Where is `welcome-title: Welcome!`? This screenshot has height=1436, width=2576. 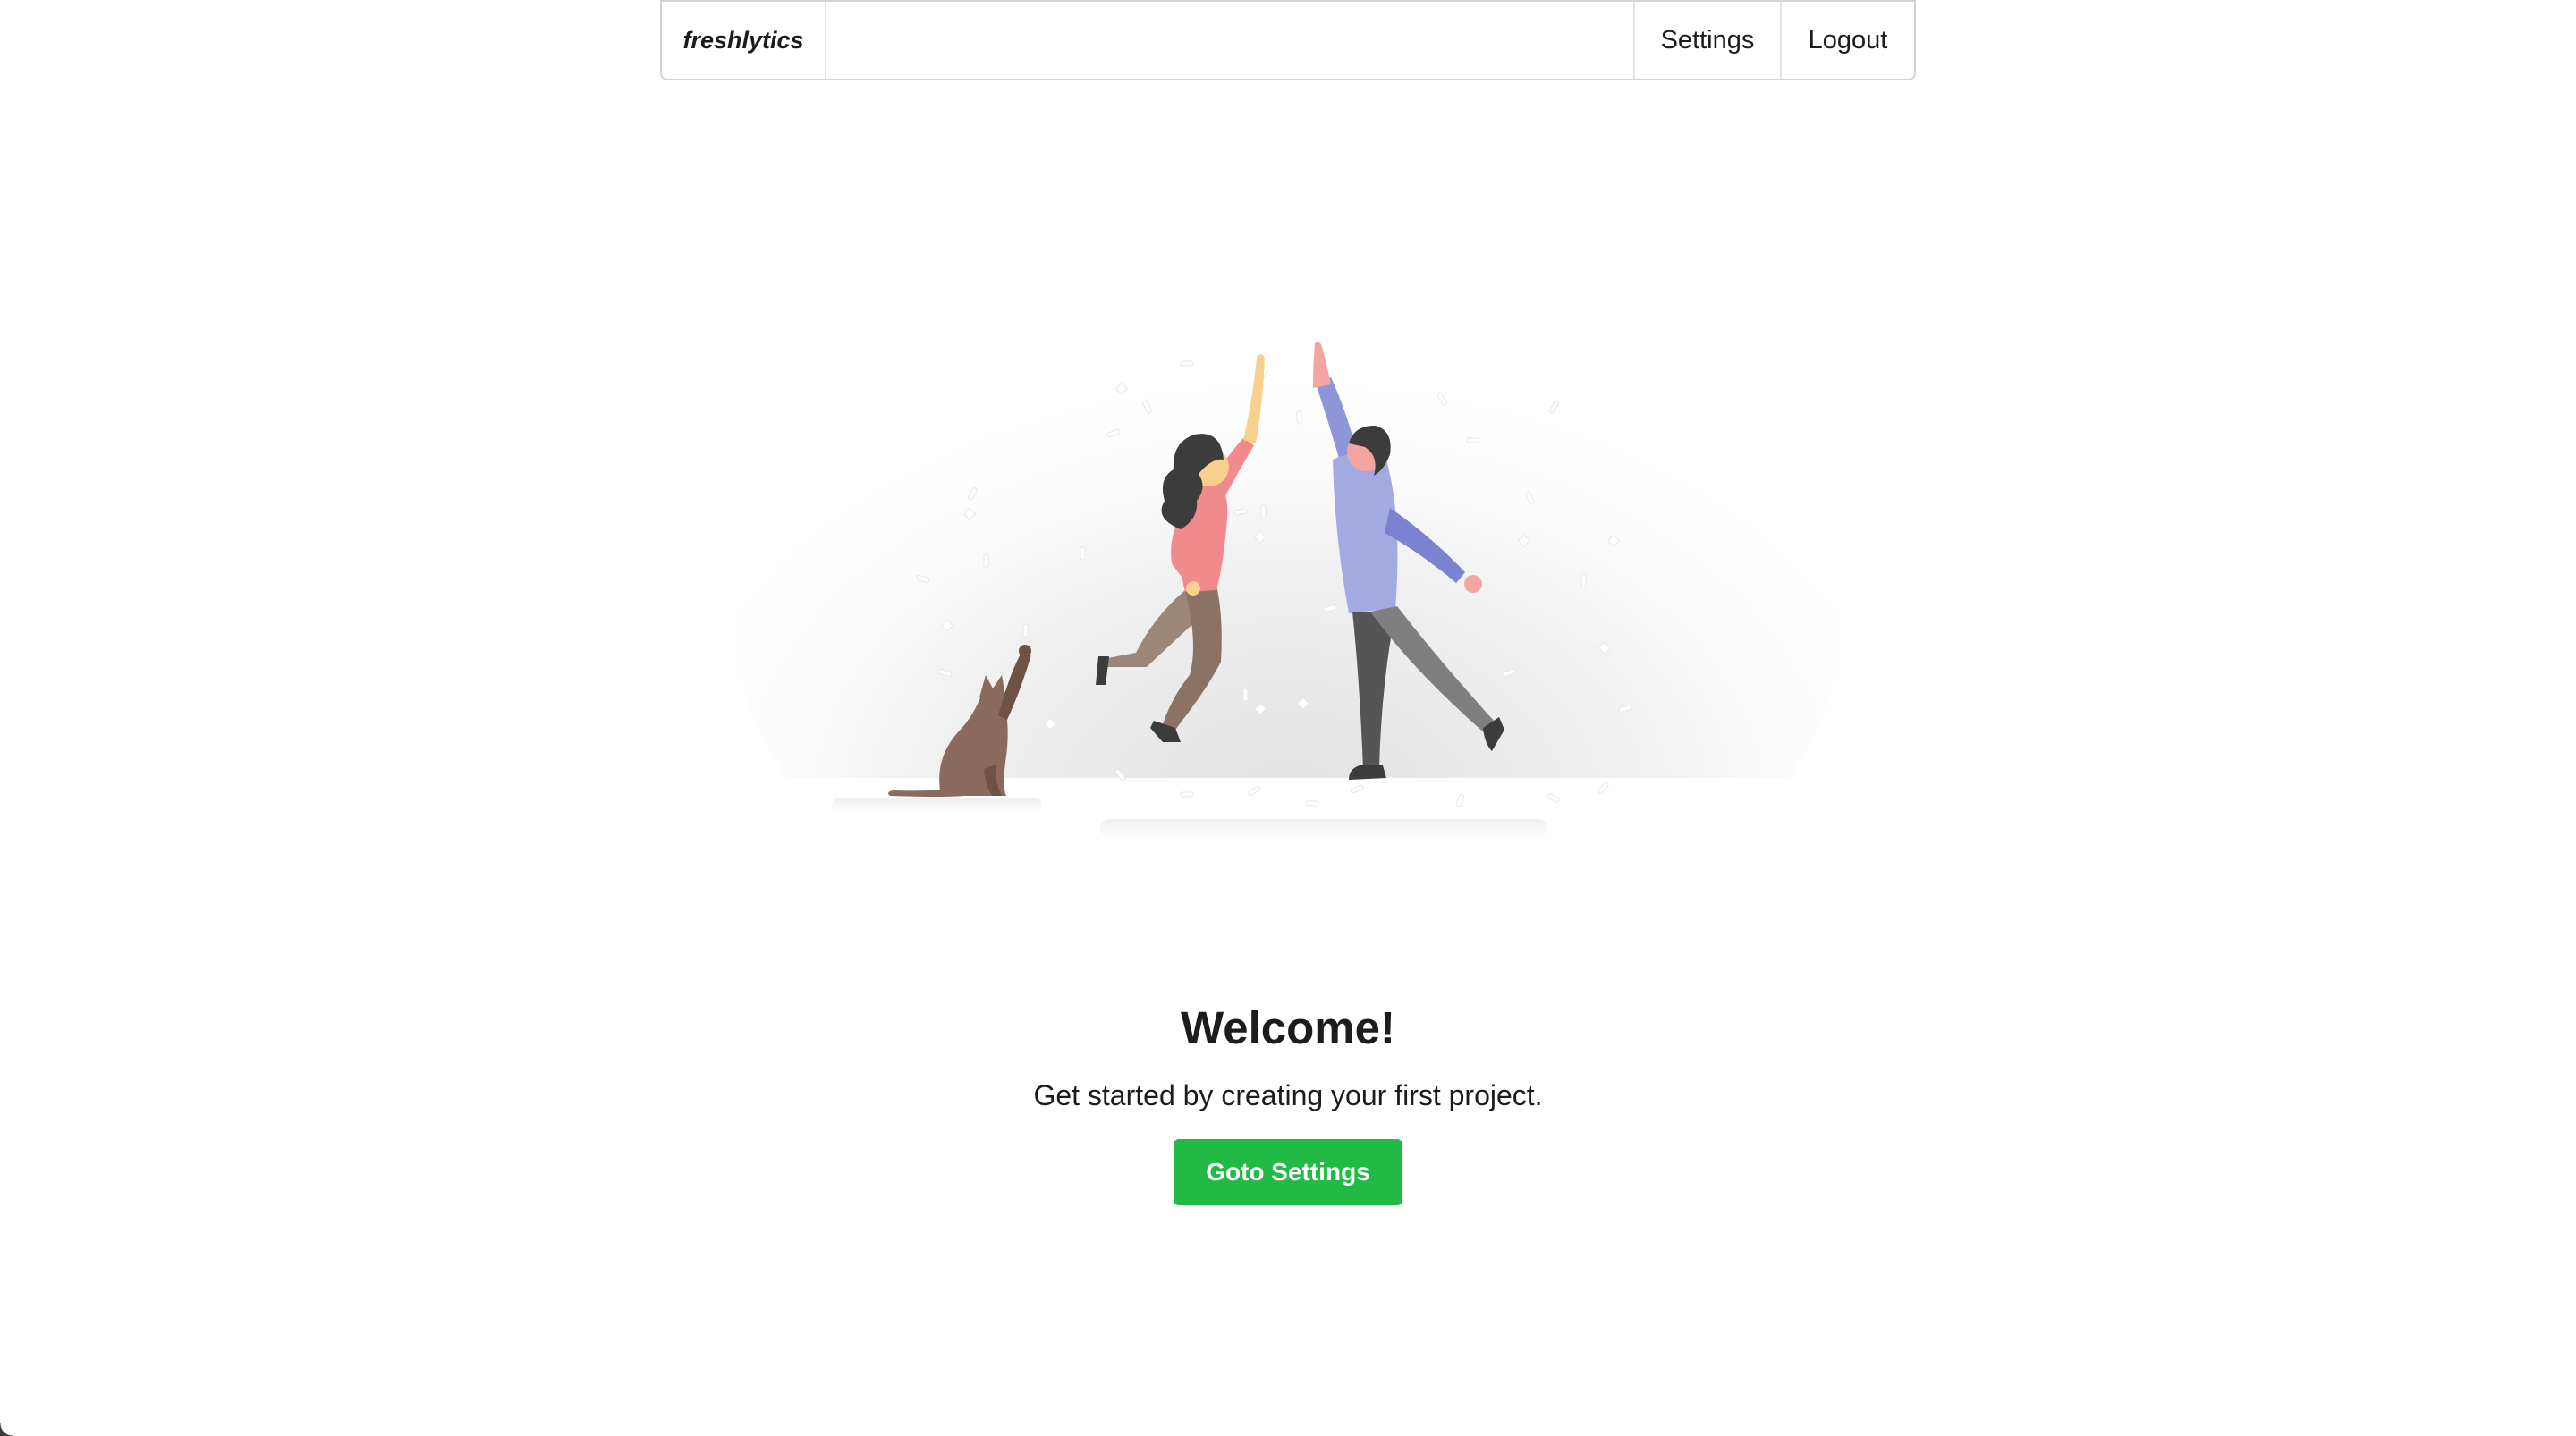 welcome-title: Welcome! is located at coordinates (1288, 1027).